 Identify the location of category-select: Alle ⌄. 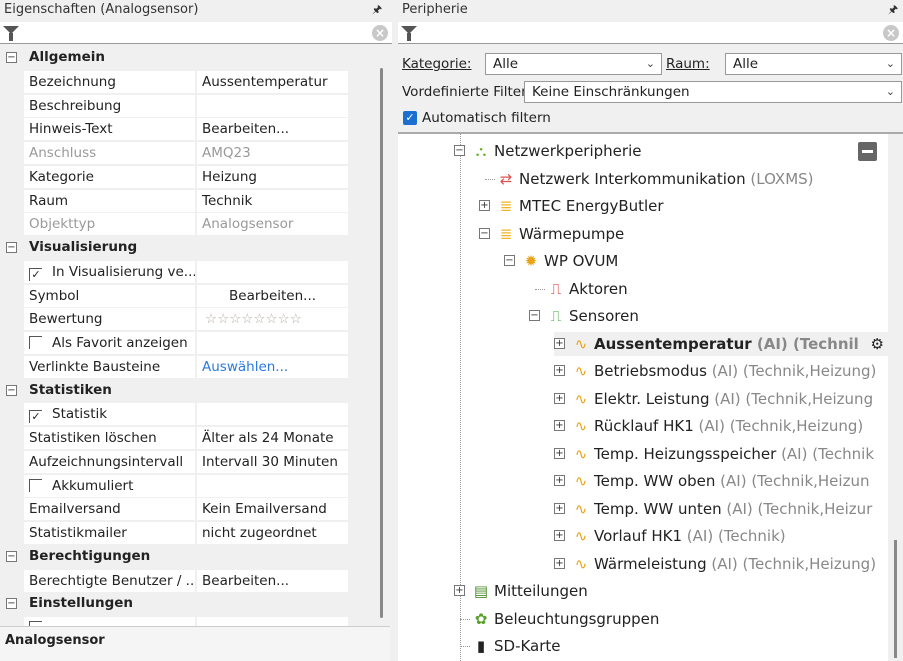
(573, 64).